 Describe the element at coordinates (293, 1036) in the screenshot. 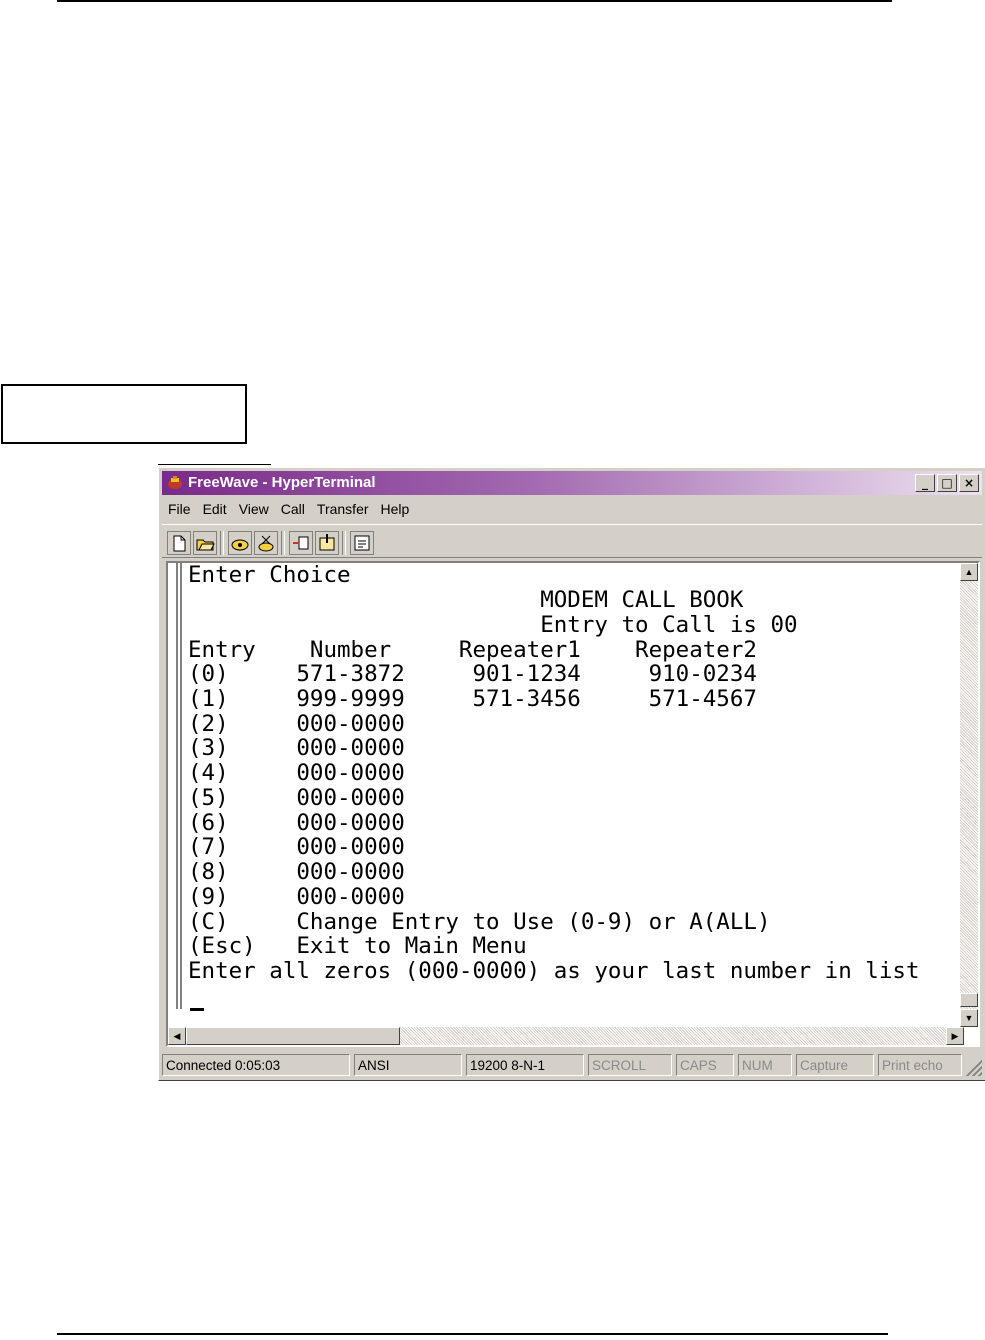

I see `horizontal-scroll-thumb` at that location.